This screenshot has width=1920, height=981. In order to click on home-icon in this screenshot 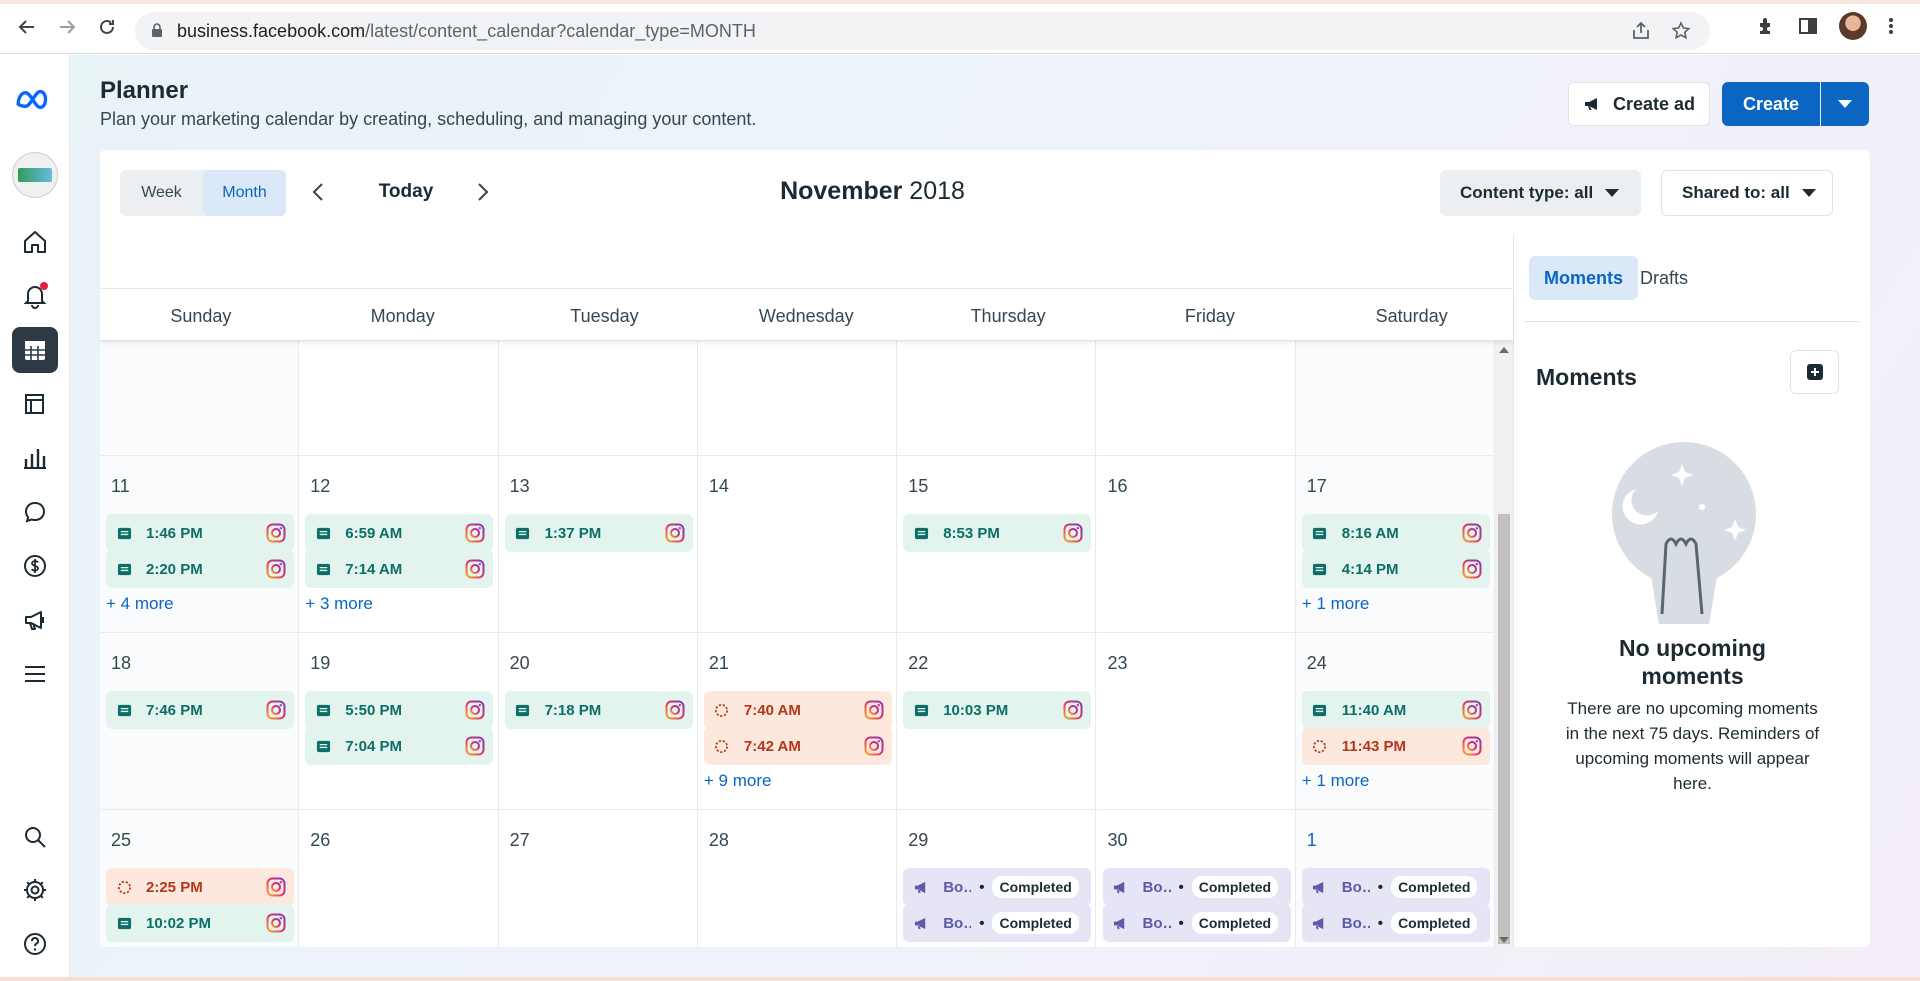, I will do `click(35, 242)`.